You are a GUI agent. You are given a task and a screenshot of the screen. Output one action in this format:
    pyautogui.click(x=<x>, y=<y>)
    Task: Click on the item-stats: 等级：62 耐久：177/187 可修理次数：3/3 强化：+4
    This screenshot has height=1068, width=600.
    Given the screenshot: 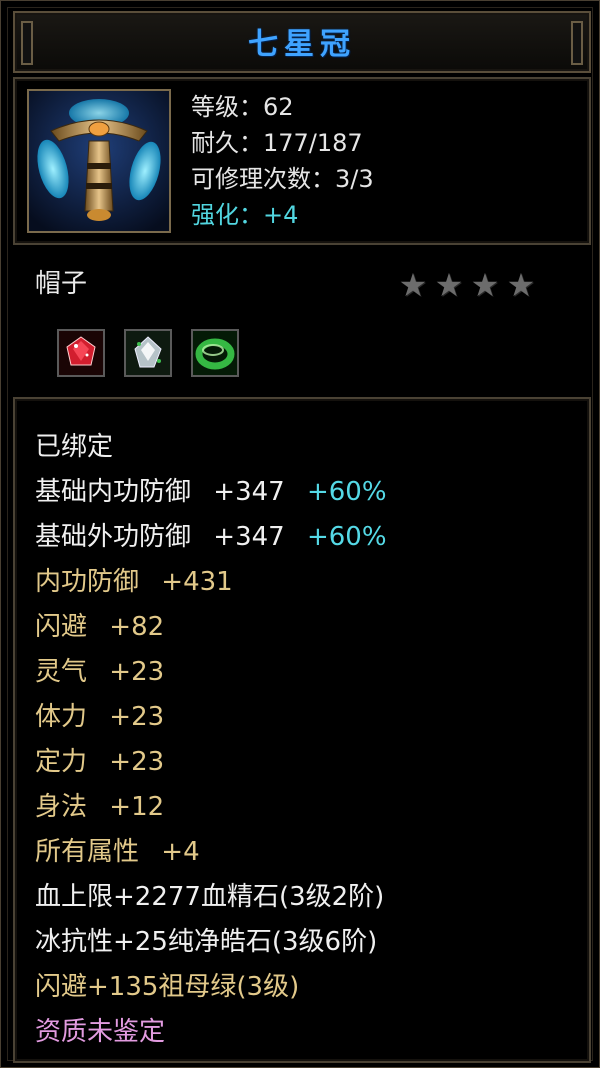 What is the action you would take?
    pyautogui.click(x=282, y=161)
    